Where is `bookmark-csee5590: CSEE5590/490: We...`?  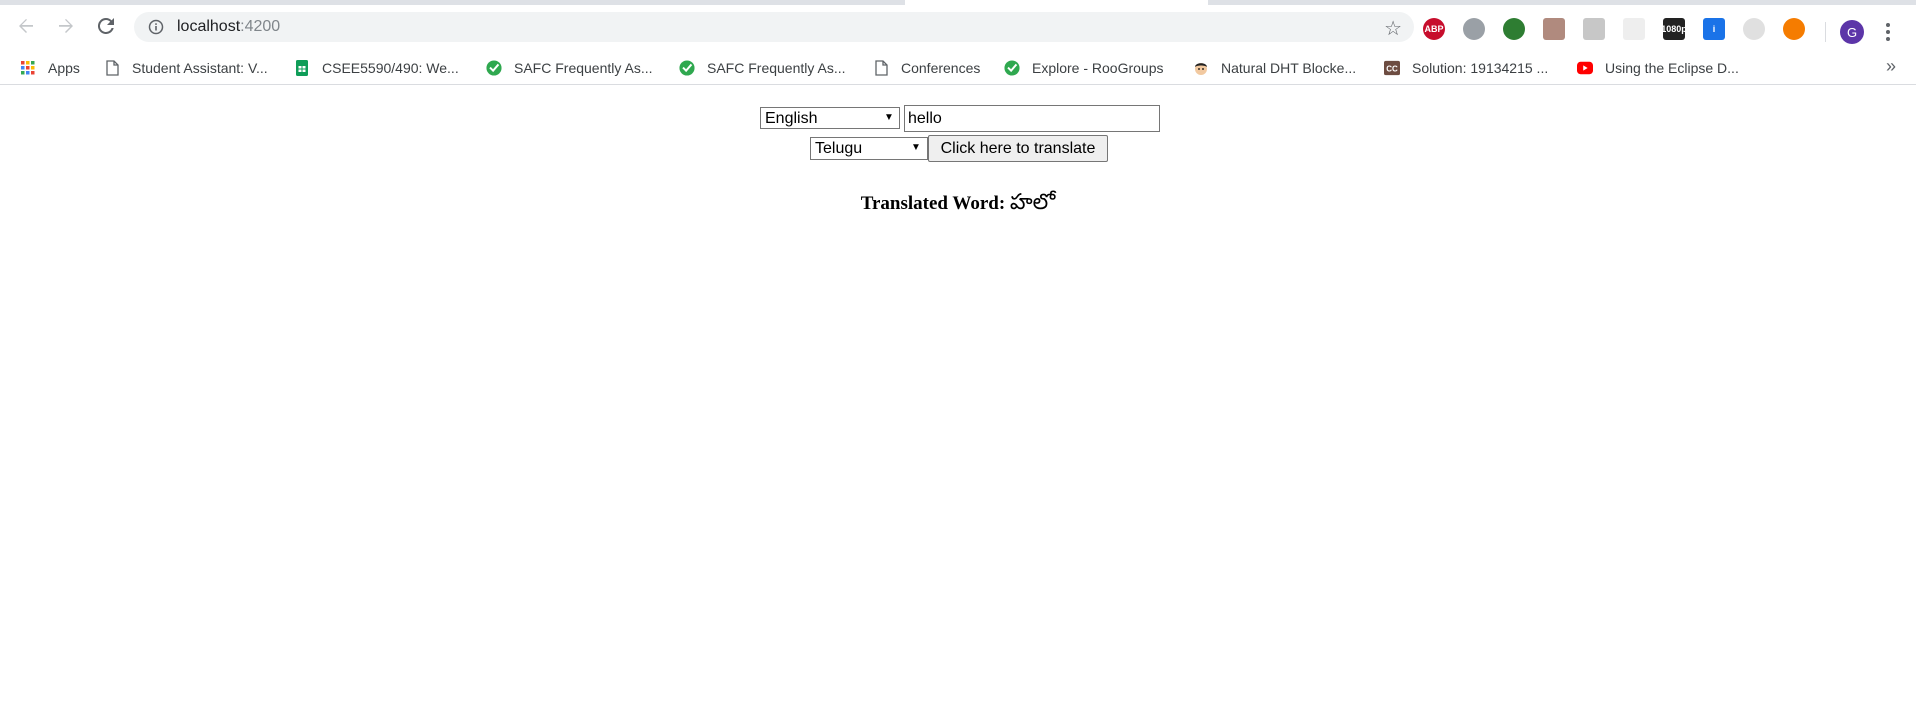
bookmark-csee5590: CSEE5590/490: We... is located at coordinates (376, 68).